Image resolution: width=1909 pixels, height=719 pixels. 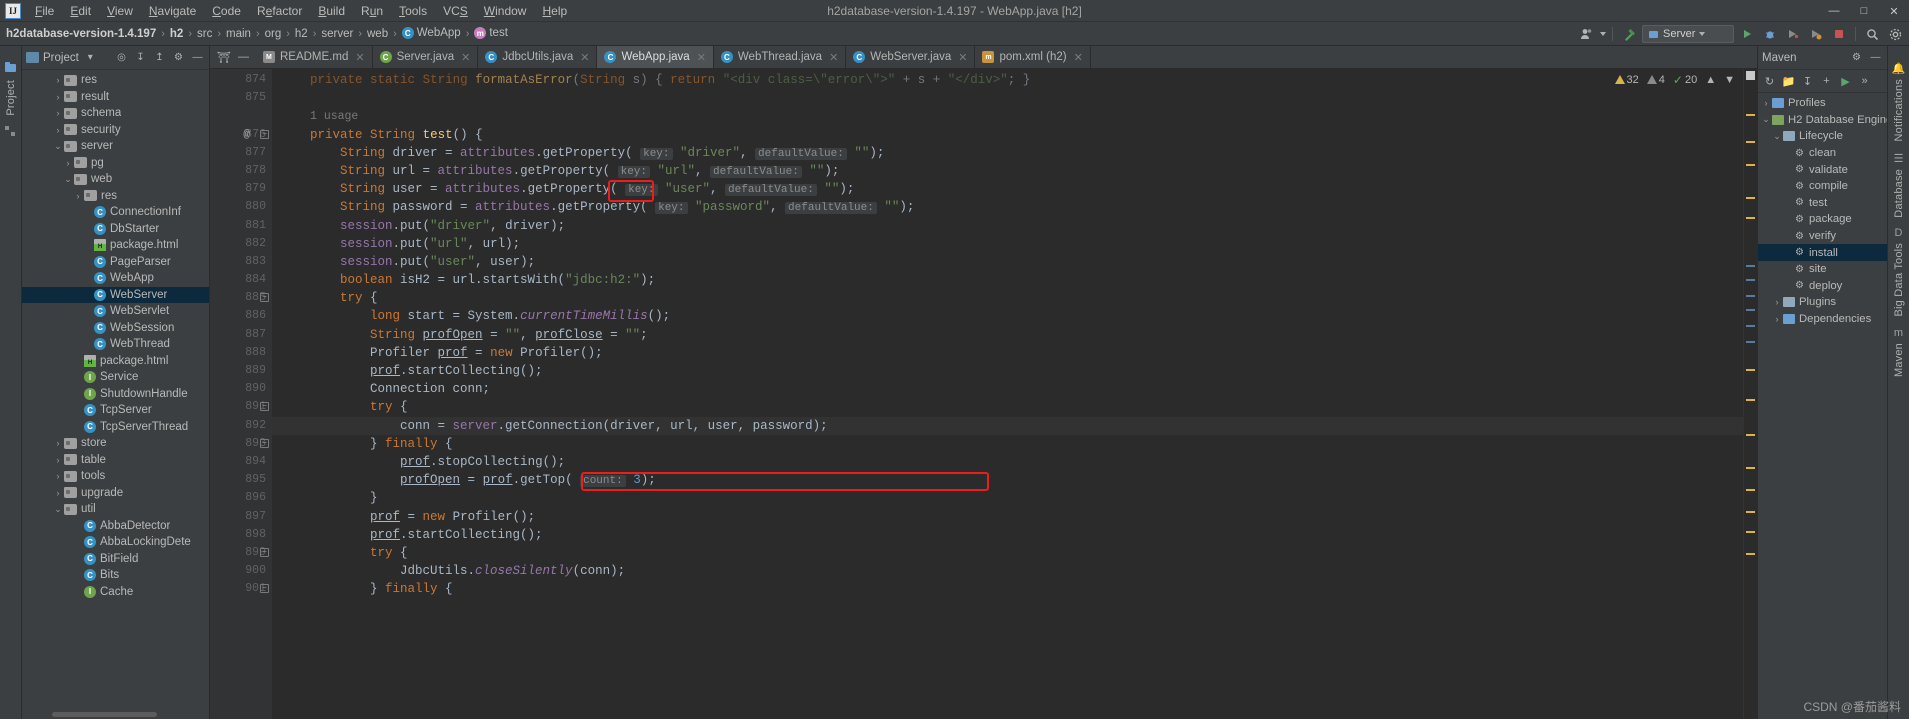 I want to click on maven-node-compile: ›⚙ compile, so click(x=1822, y=186).